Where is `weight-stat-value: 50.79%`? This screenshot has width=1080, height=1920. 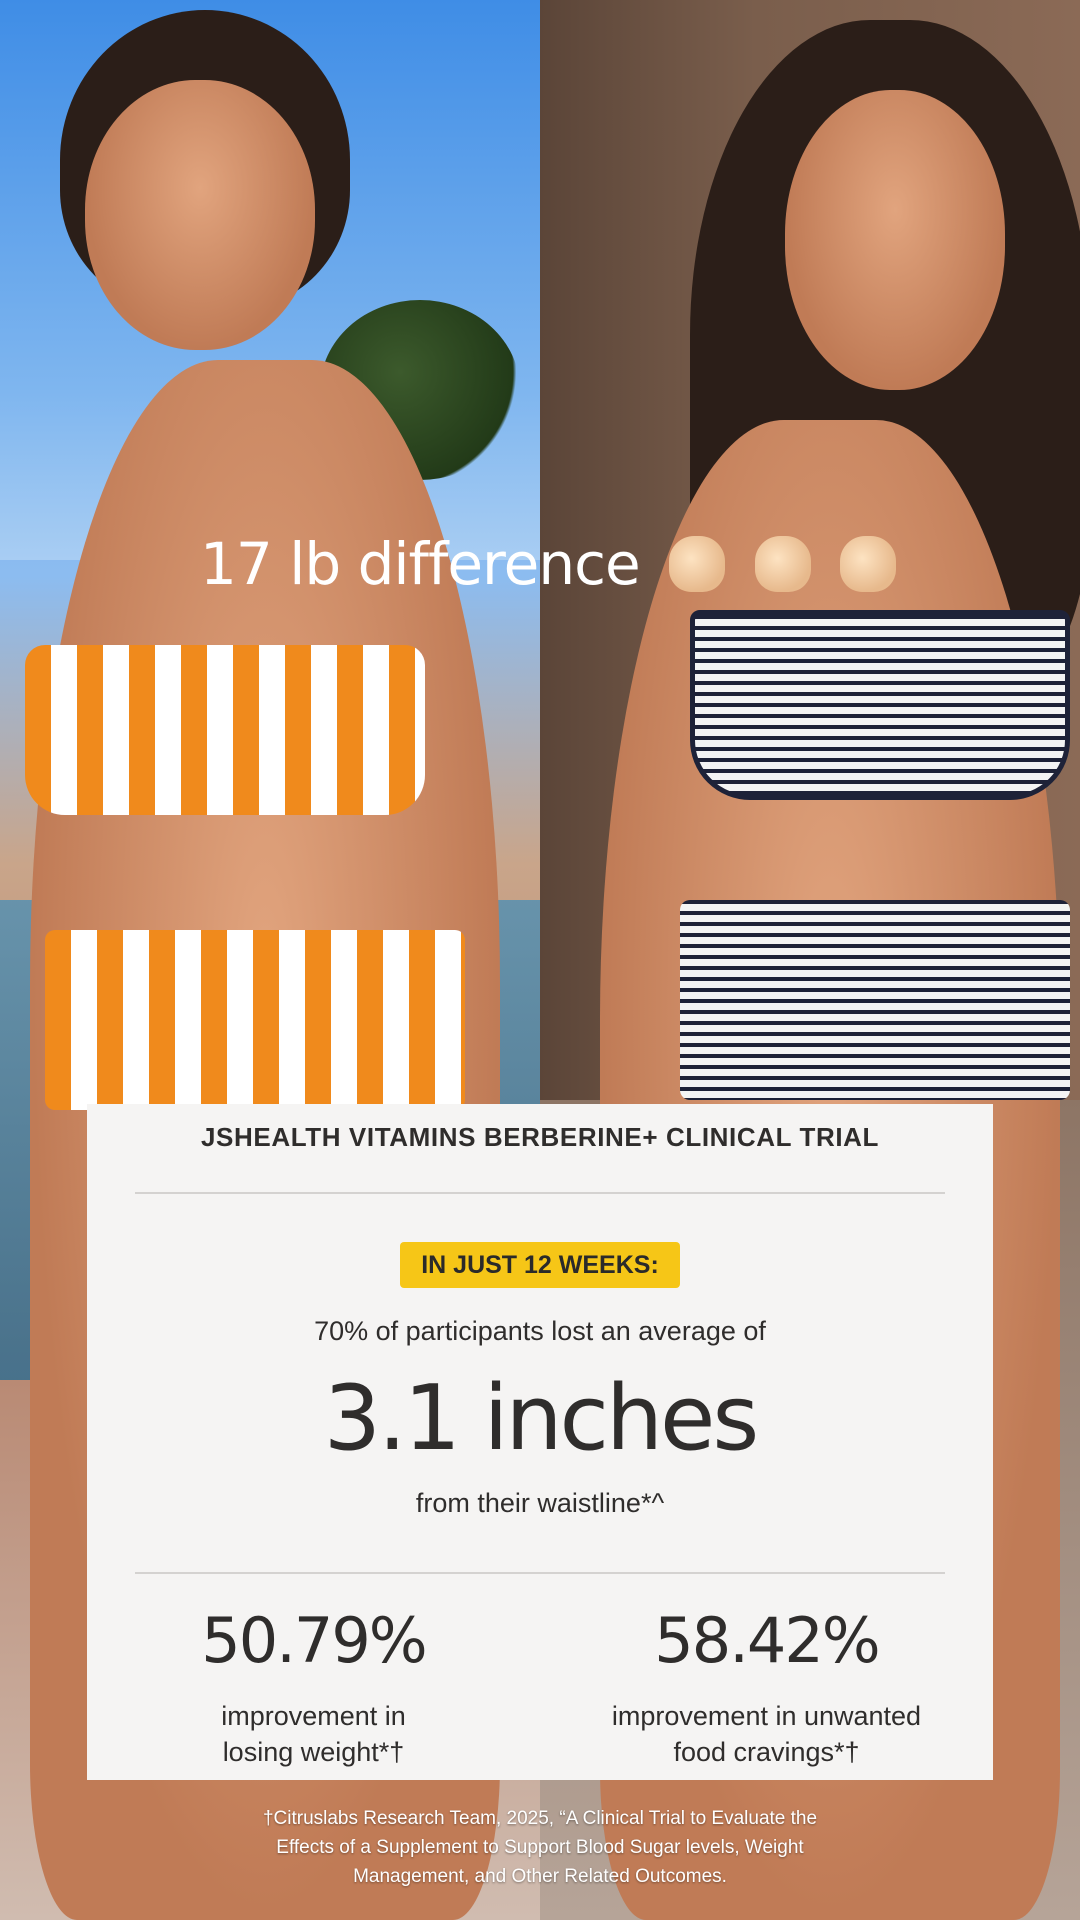
weight-stat-value: 50.79% is located at coordinates (314, 1640).